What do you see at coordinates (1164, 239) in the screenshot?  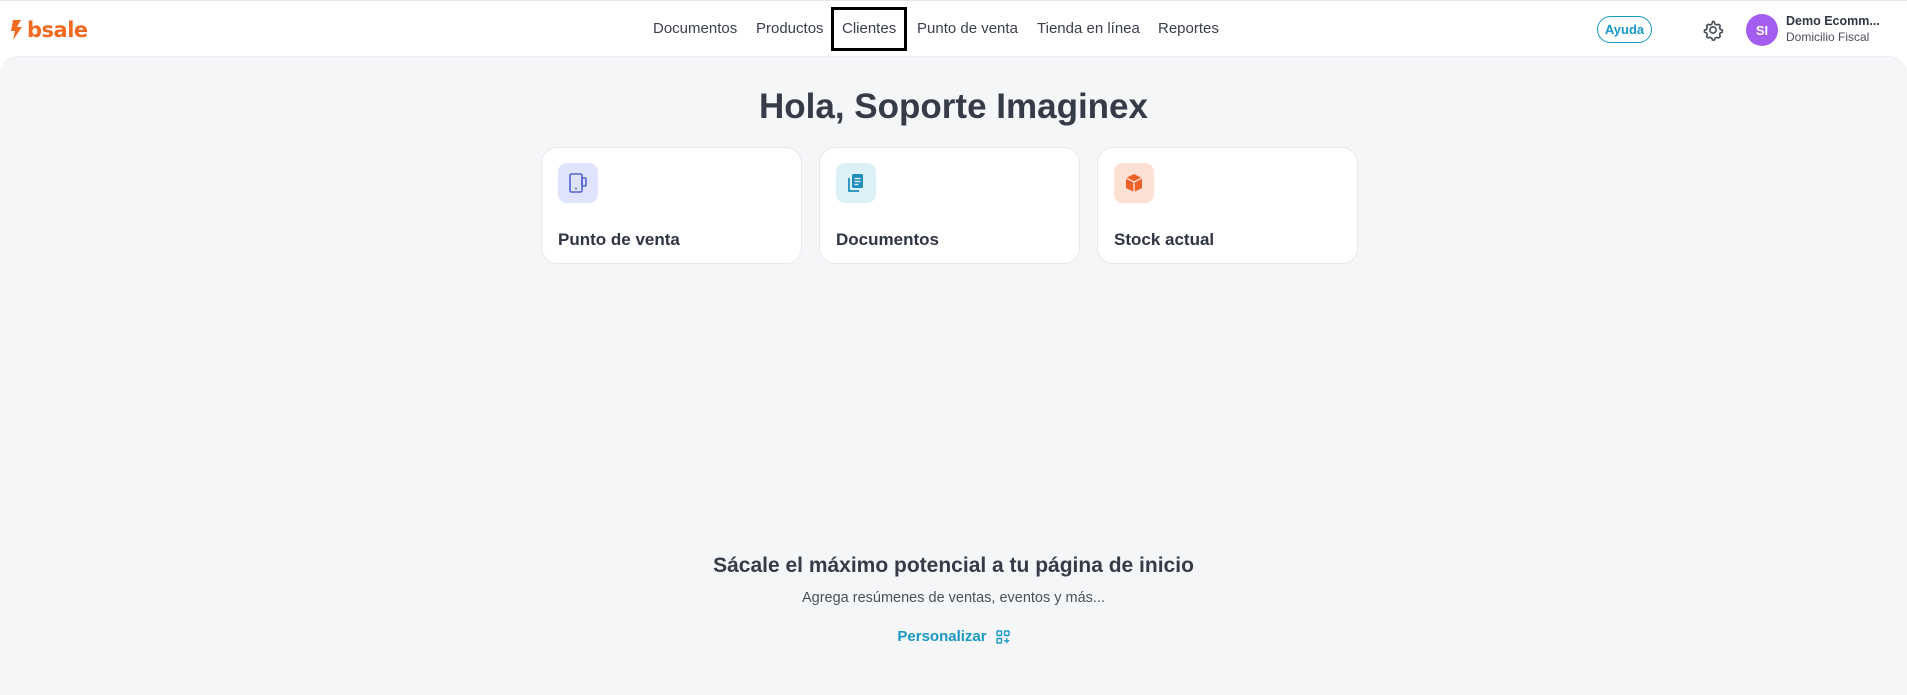 I see `card-label: Stock actual` at bounding box center [1164, 239].